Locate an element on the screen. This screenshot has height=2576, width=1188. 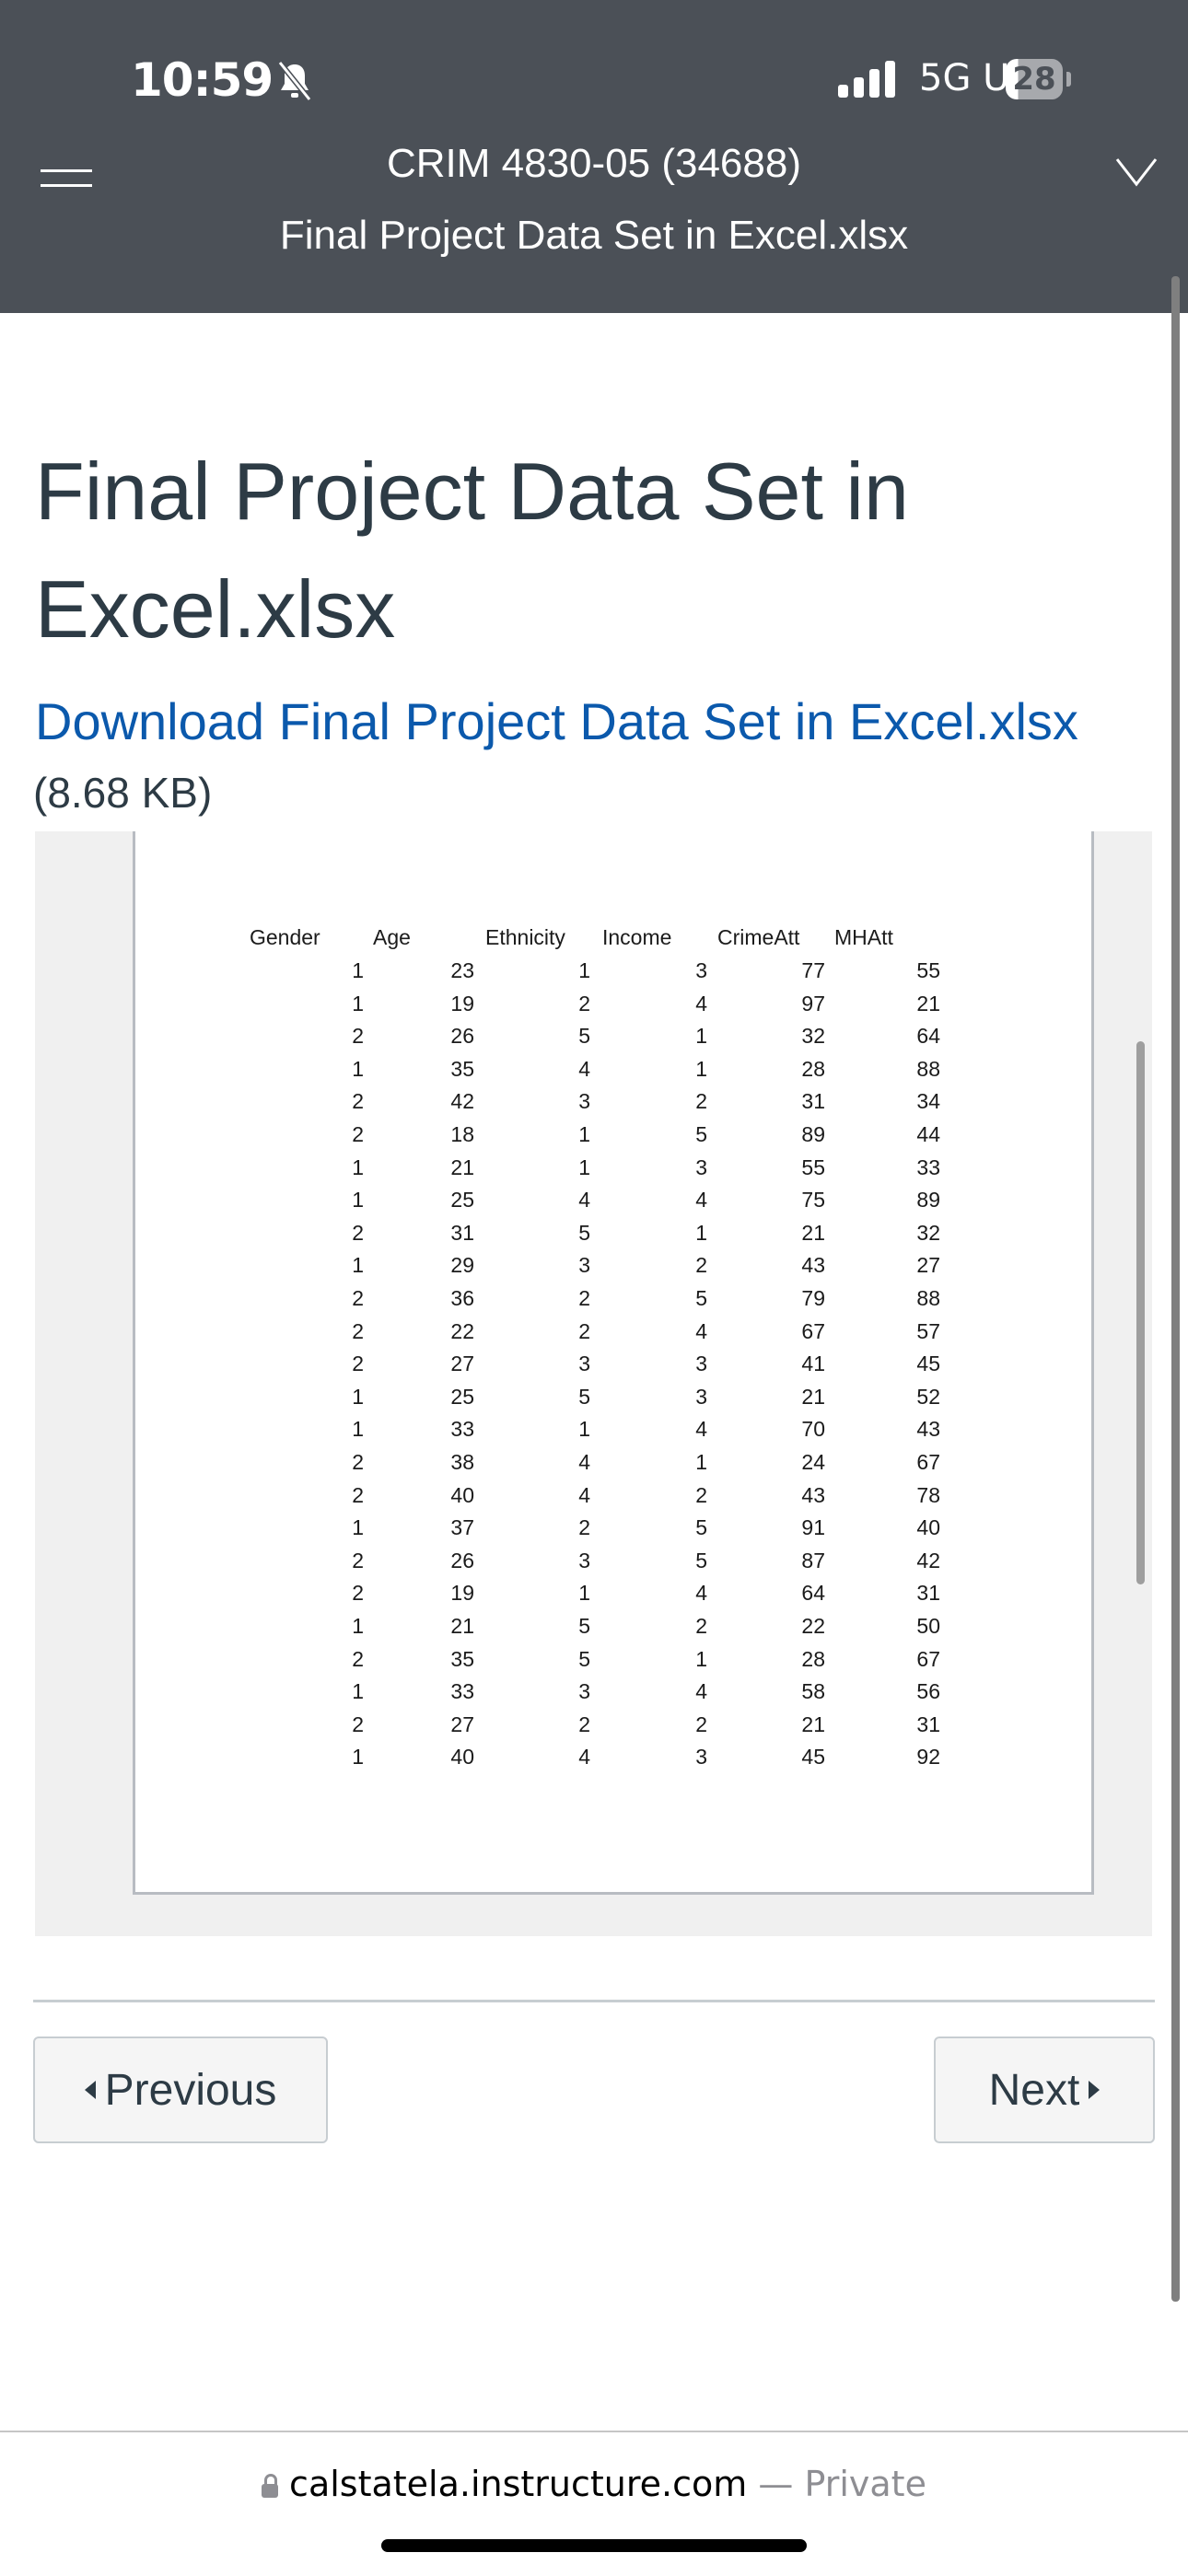
table-cell: 58 is located at coordinates (813, 1691).